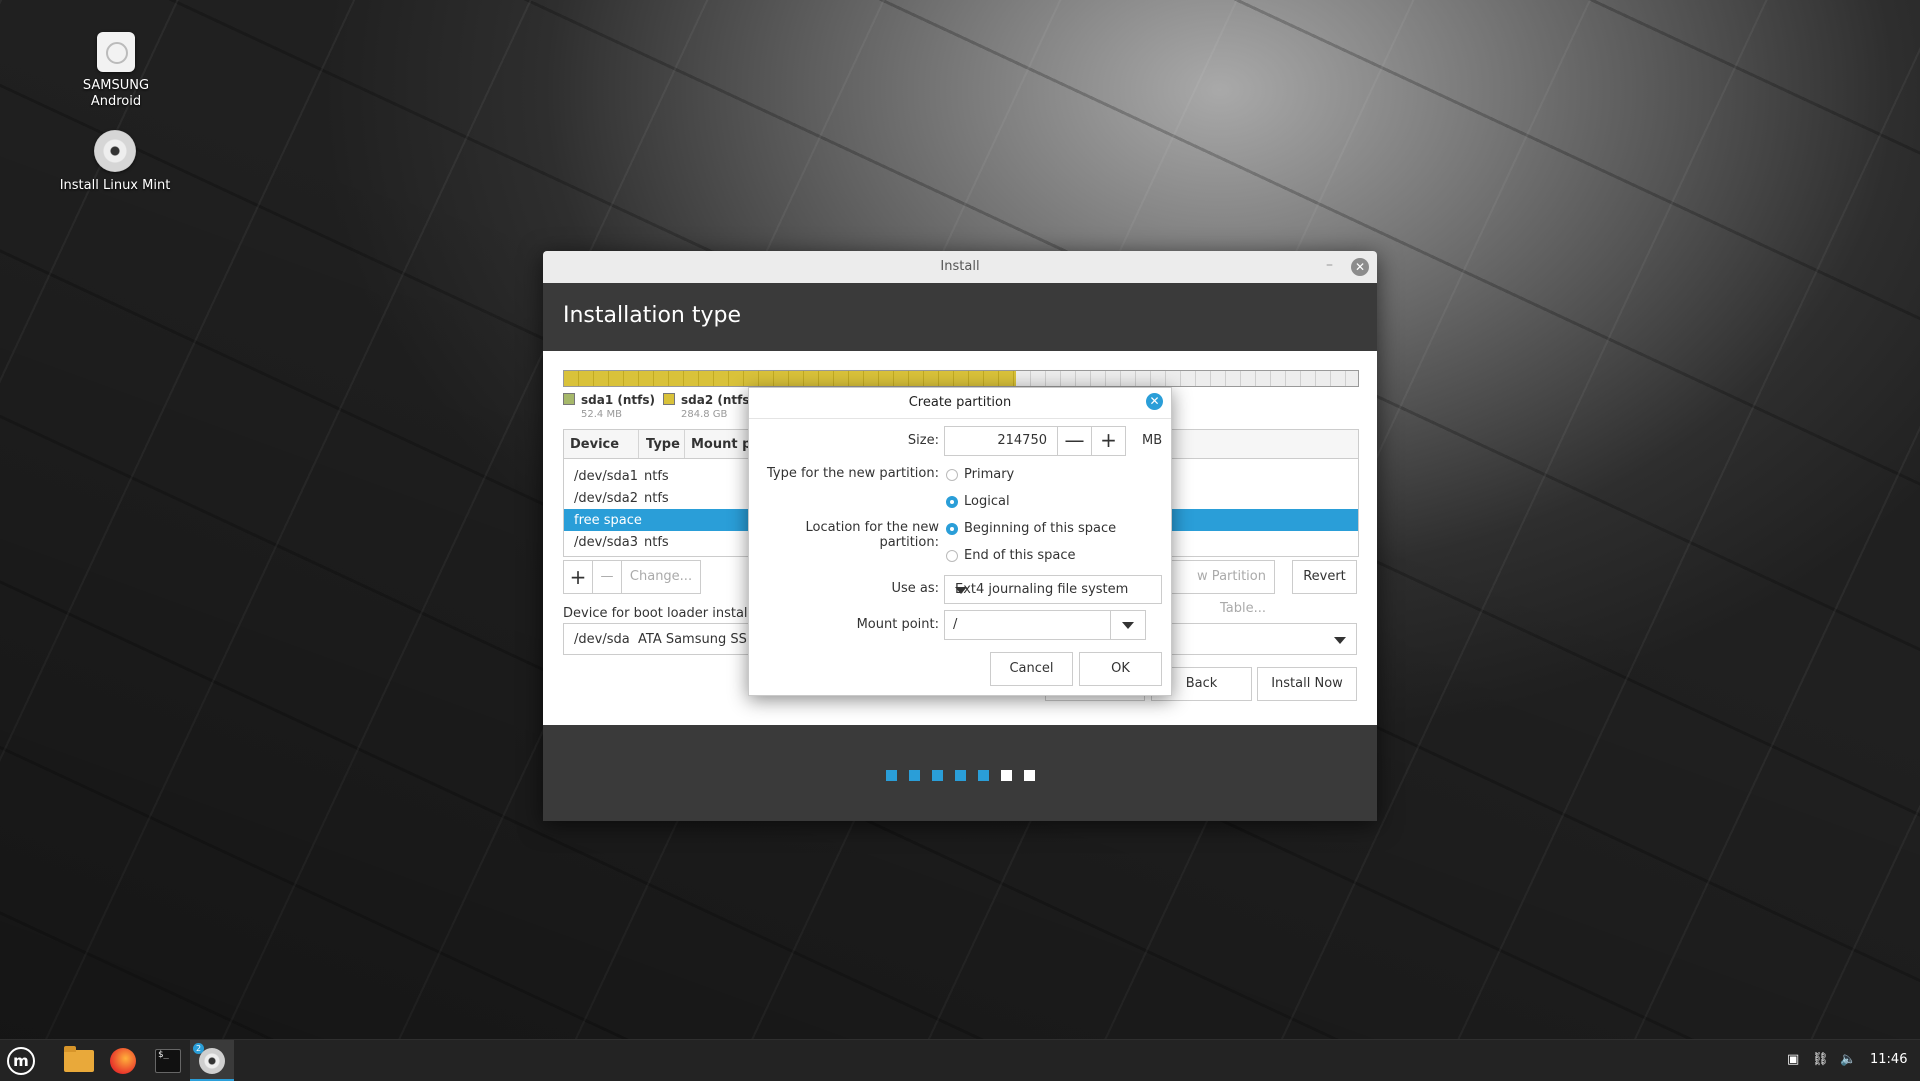 This screenshot has width=1920, height=1081. I want to click on radio-primary: Primary, so click(980, 474).